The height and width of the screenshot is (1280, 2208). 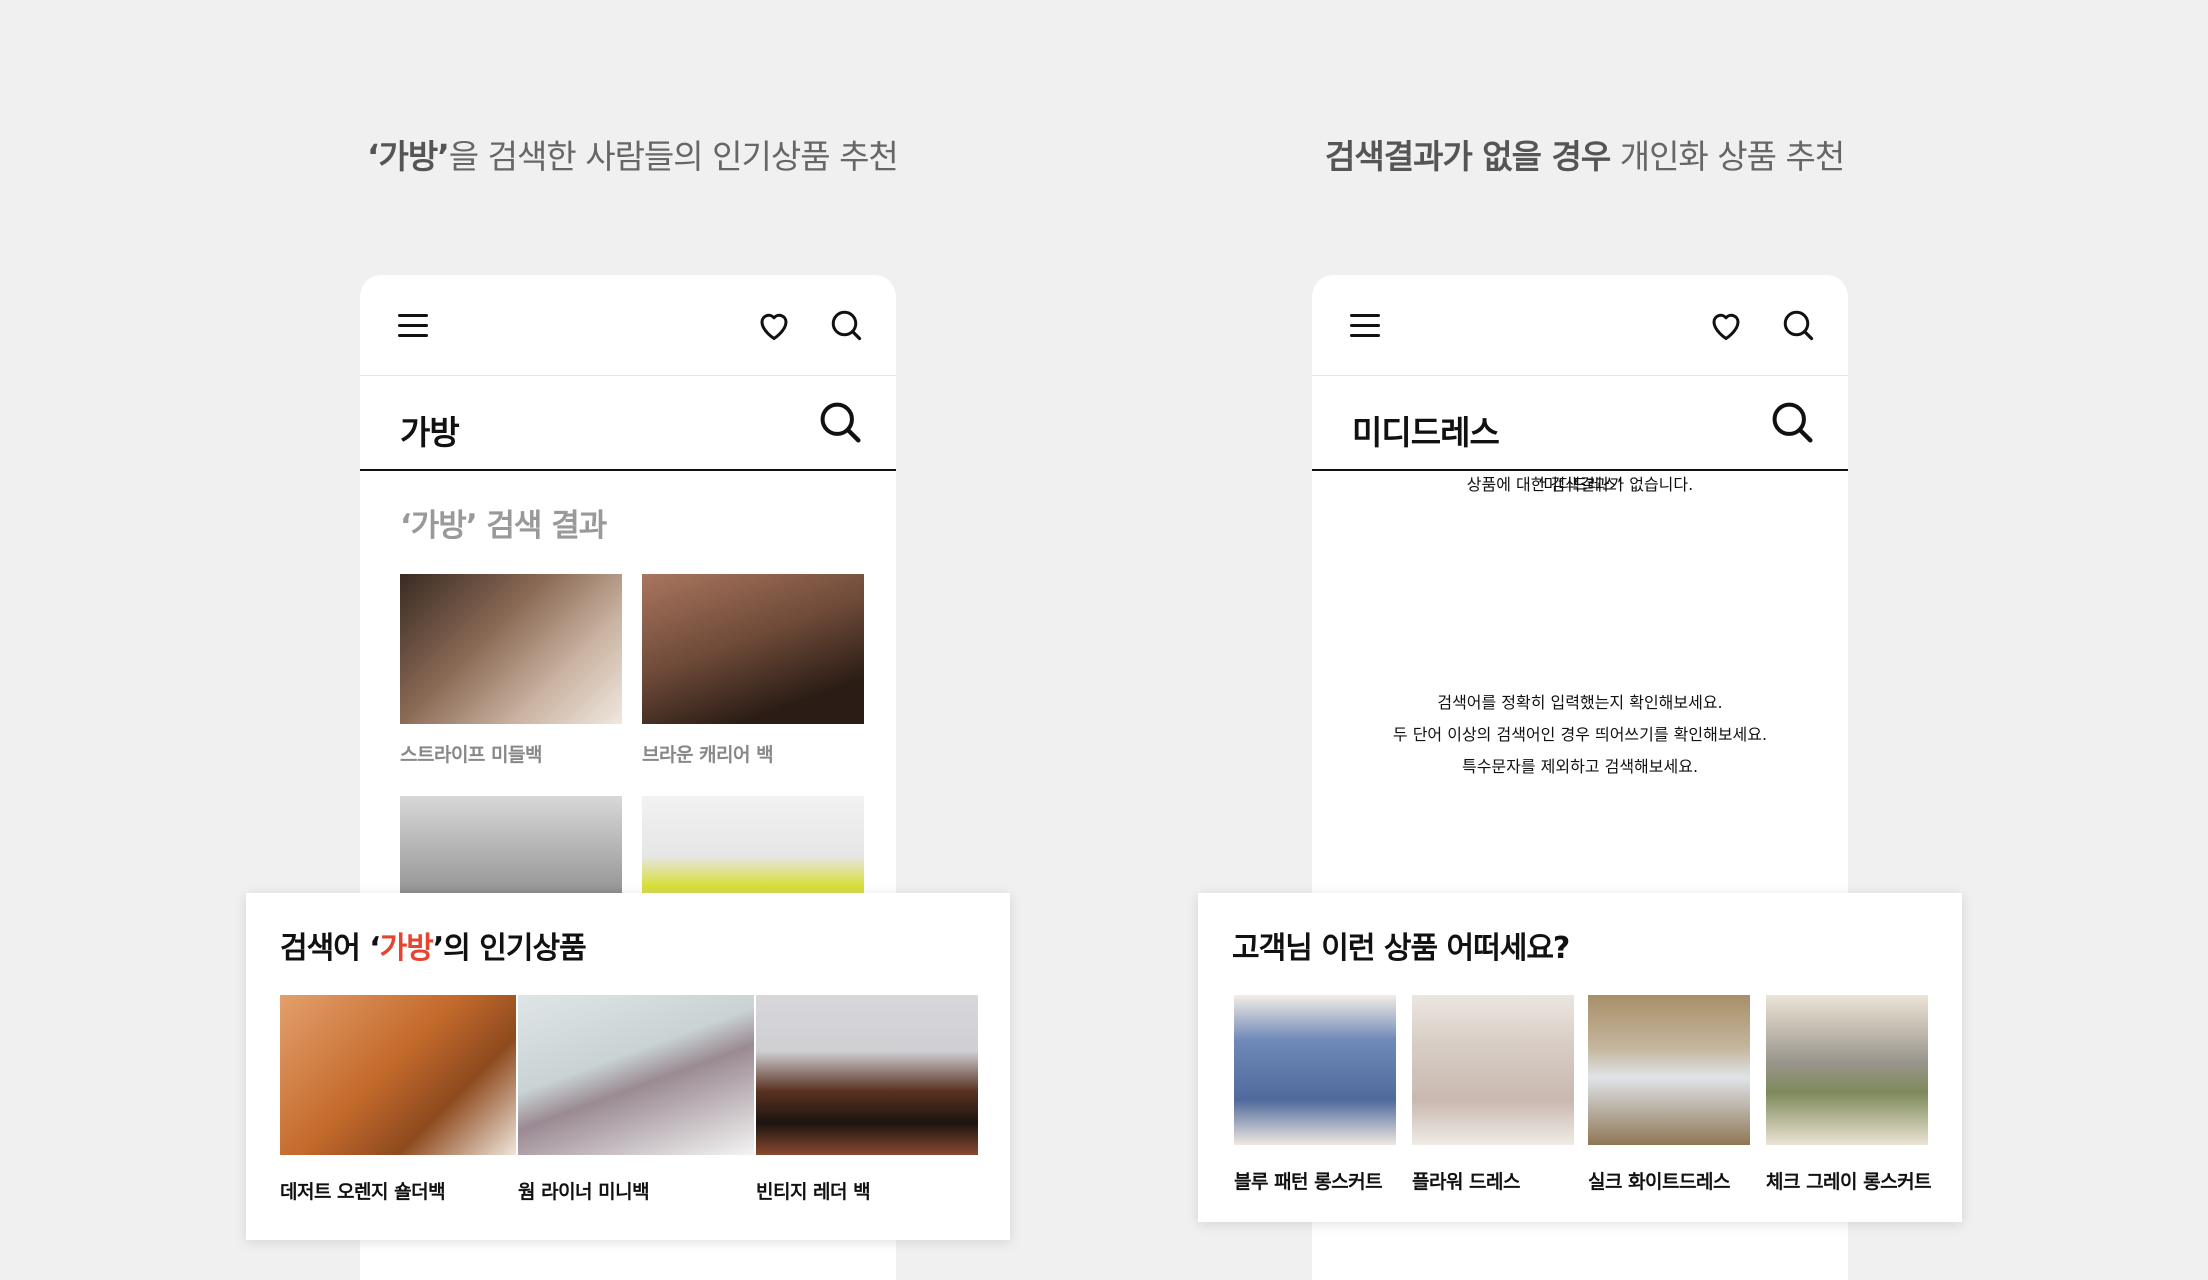 What do you see at coordinates (867, 1190) in the screenshot?
I see `product-label: 빈티지 레더 백` at bounding box center [867, 1190].